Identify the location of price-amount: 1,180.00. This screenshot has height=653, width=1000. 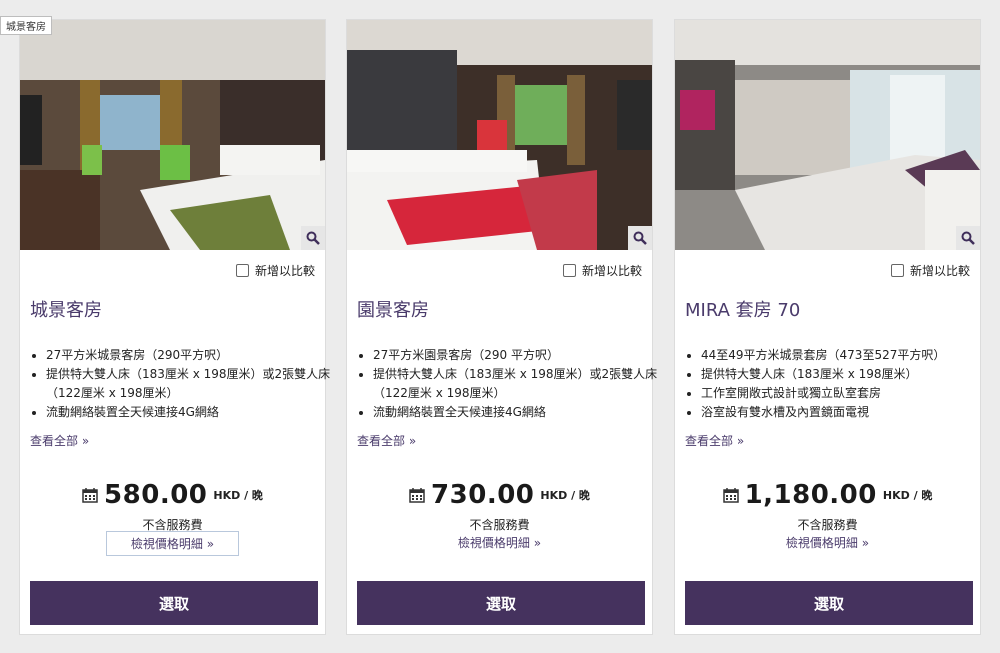
(810, 495).